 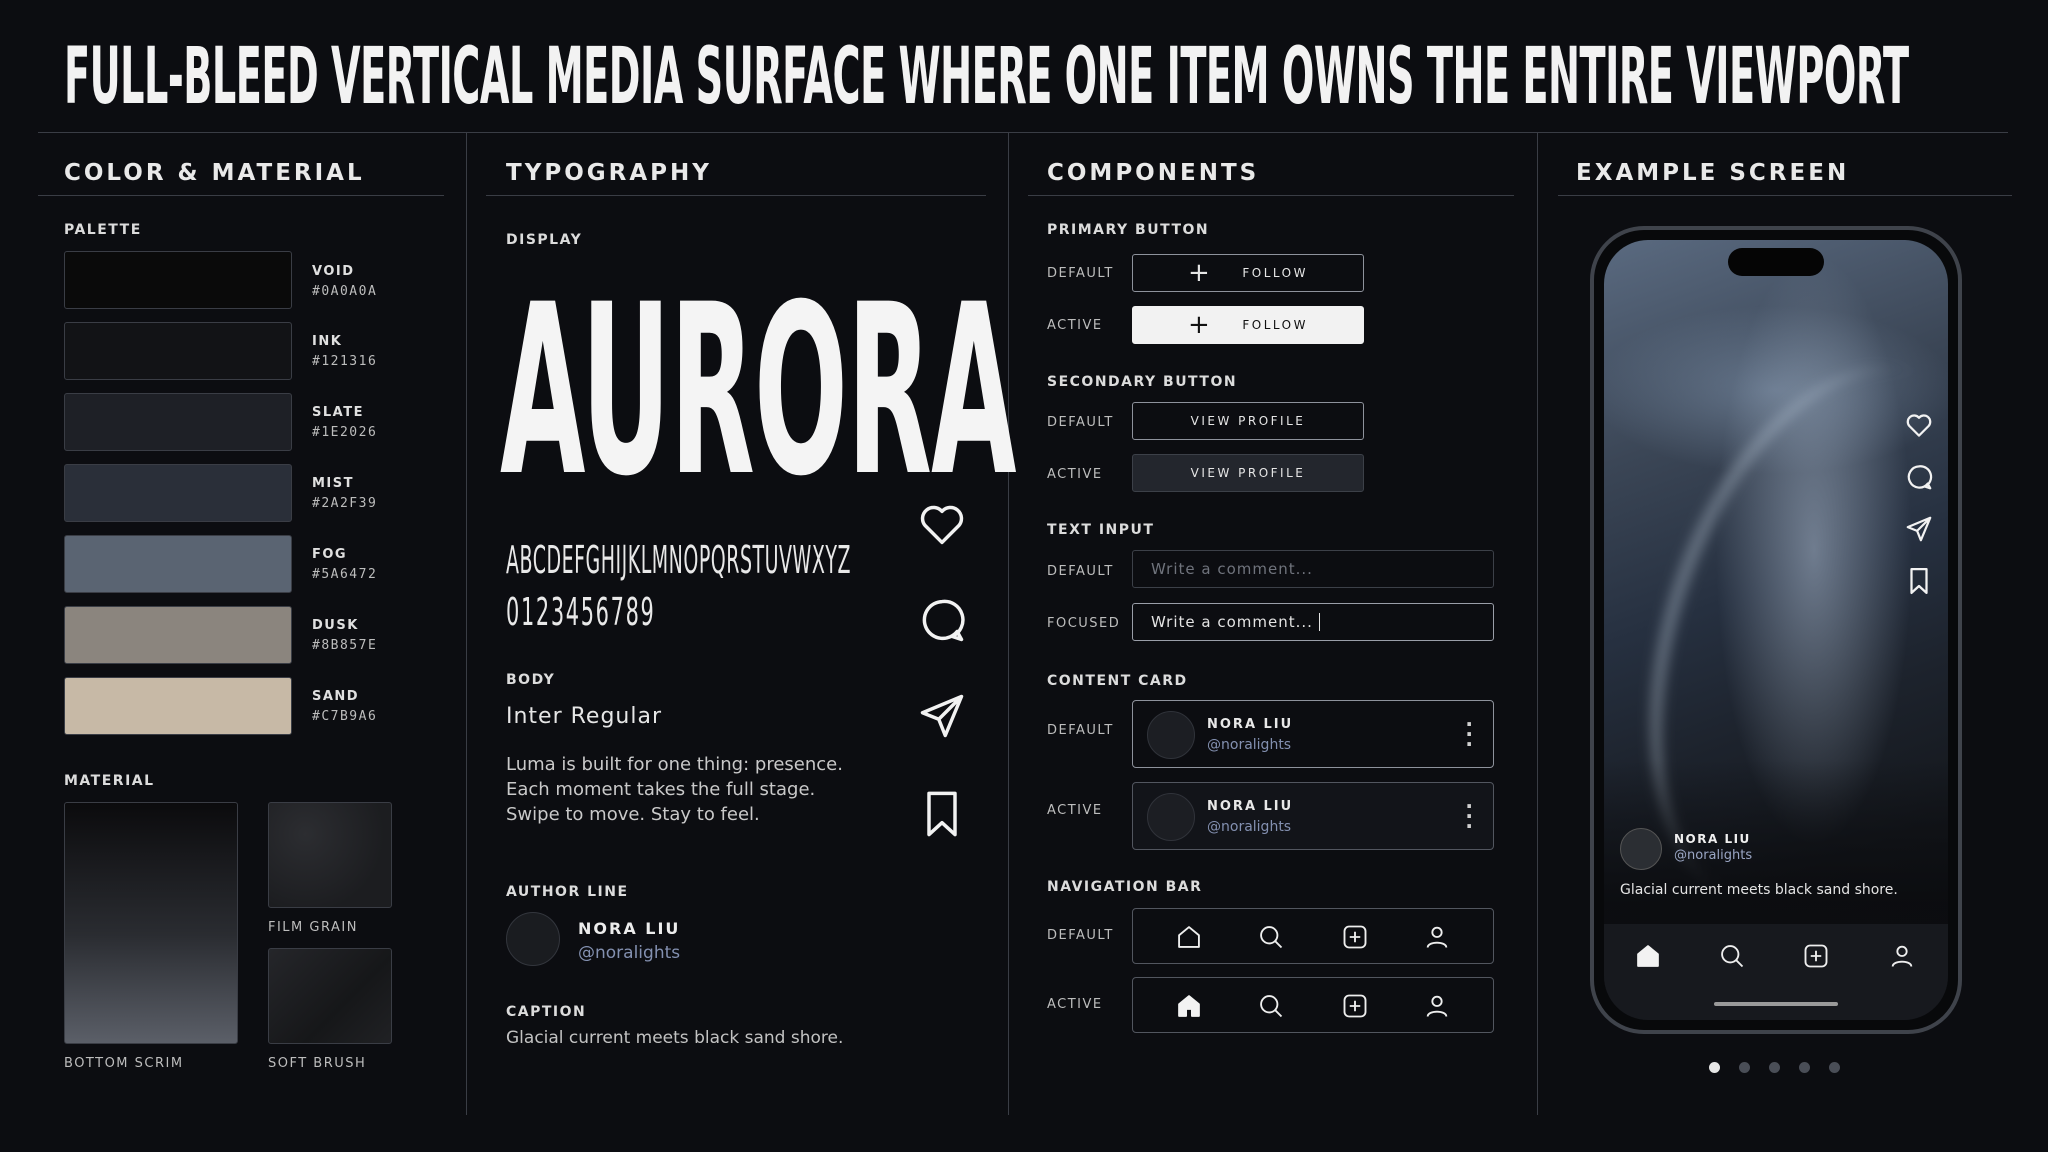 What do you see at coordinates (178, 351) in the screenshot?
I see `swatch-ink` at bounding box center [178, 351].